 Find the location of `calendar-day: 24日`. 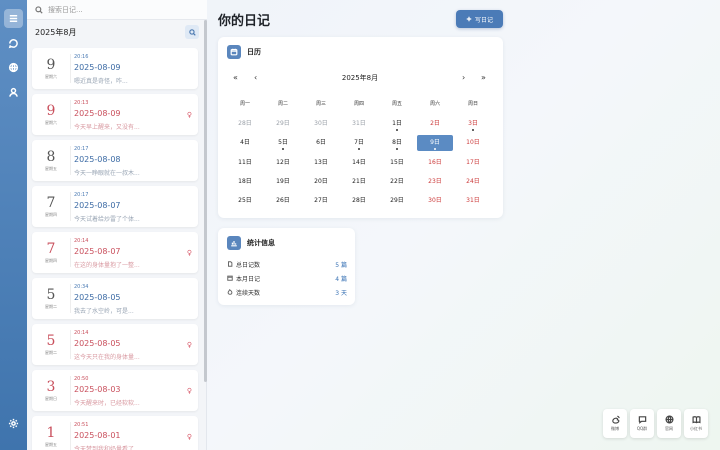

calendar-day: 24日 is located at coordinates (473, 182).